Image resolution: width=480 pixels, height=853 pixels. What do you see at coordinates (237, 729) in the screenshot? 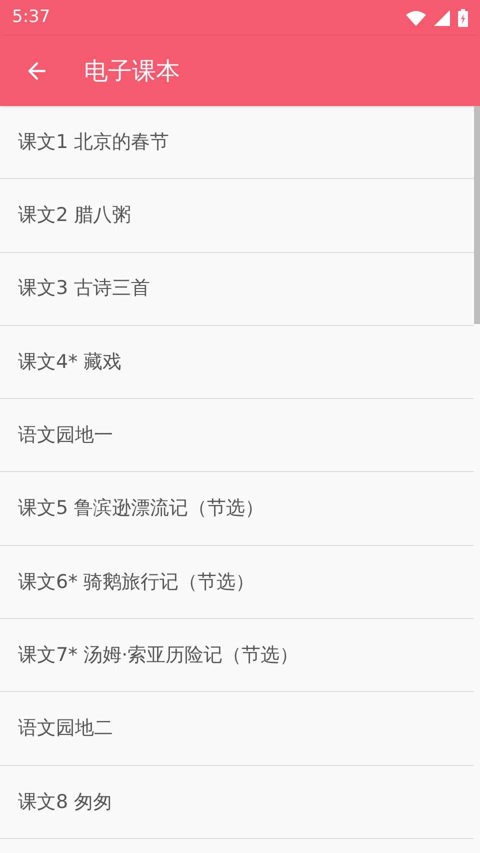
I see `lesson-item: 语文园地二` at bounding box center [237, 729].